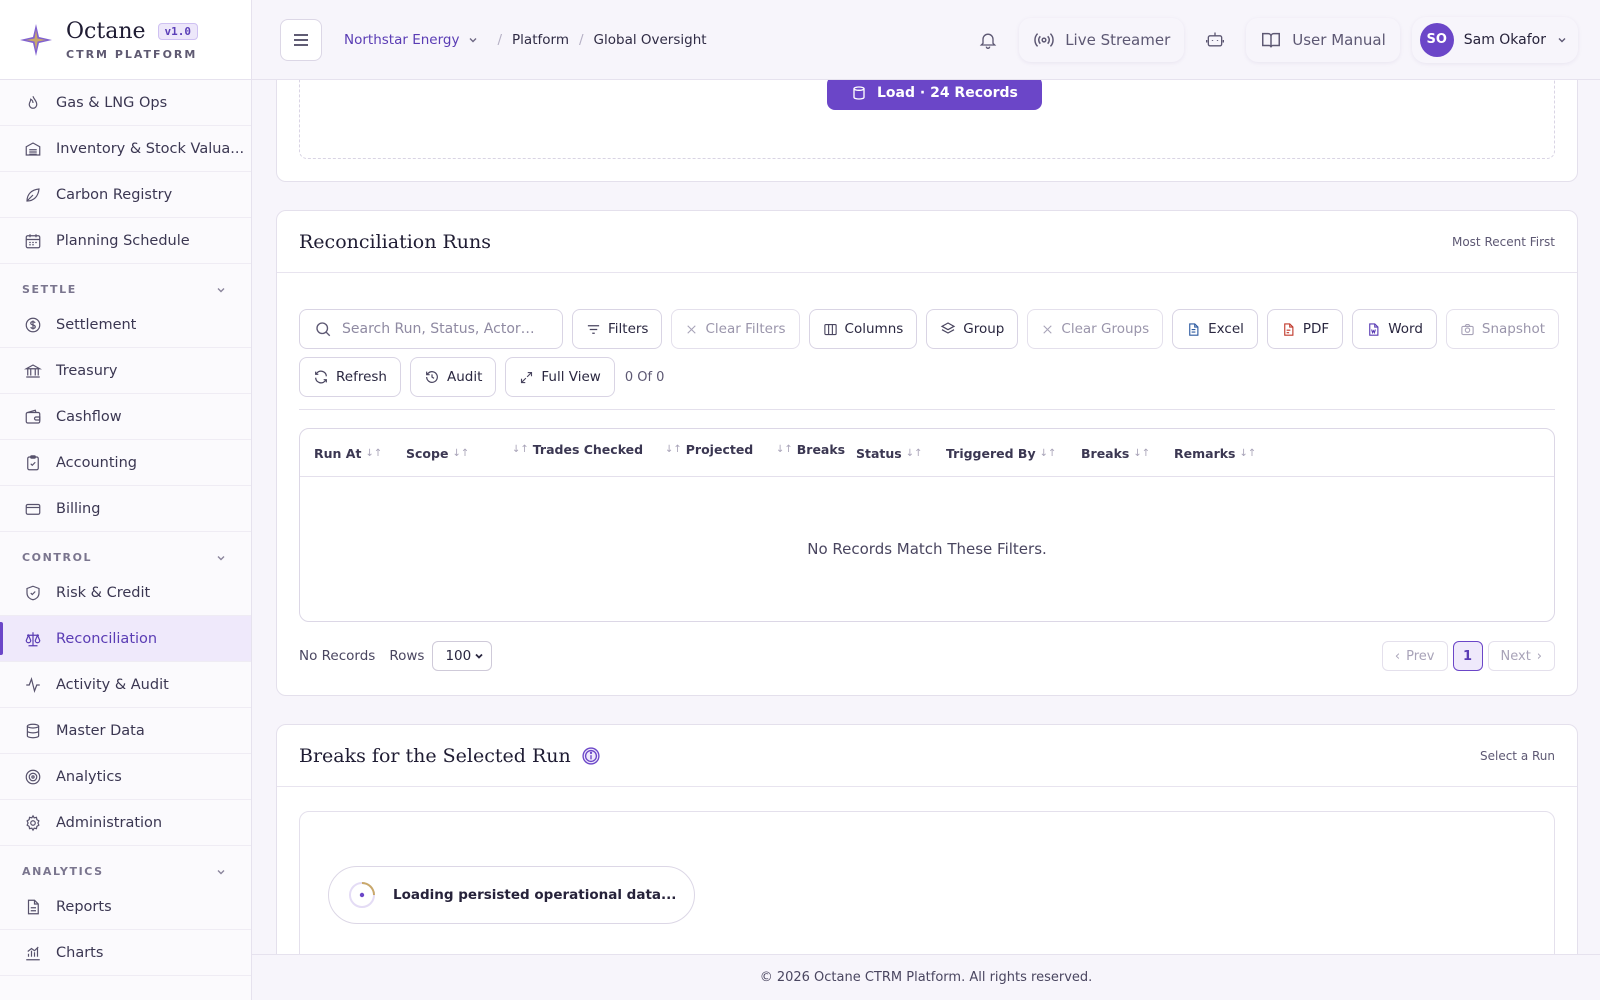 This screenshot has height=1000, width=1600. I want to click on snapshot-button: Snapshot, so click(1502, 329).